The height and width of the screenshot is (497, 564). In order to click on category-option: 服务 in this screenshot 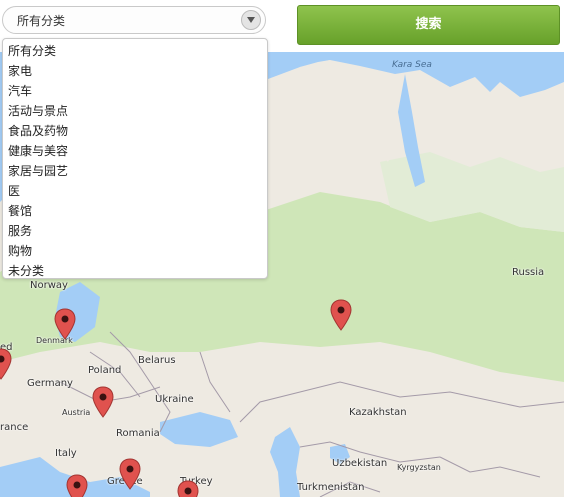, I will do `click(135, 231)`.